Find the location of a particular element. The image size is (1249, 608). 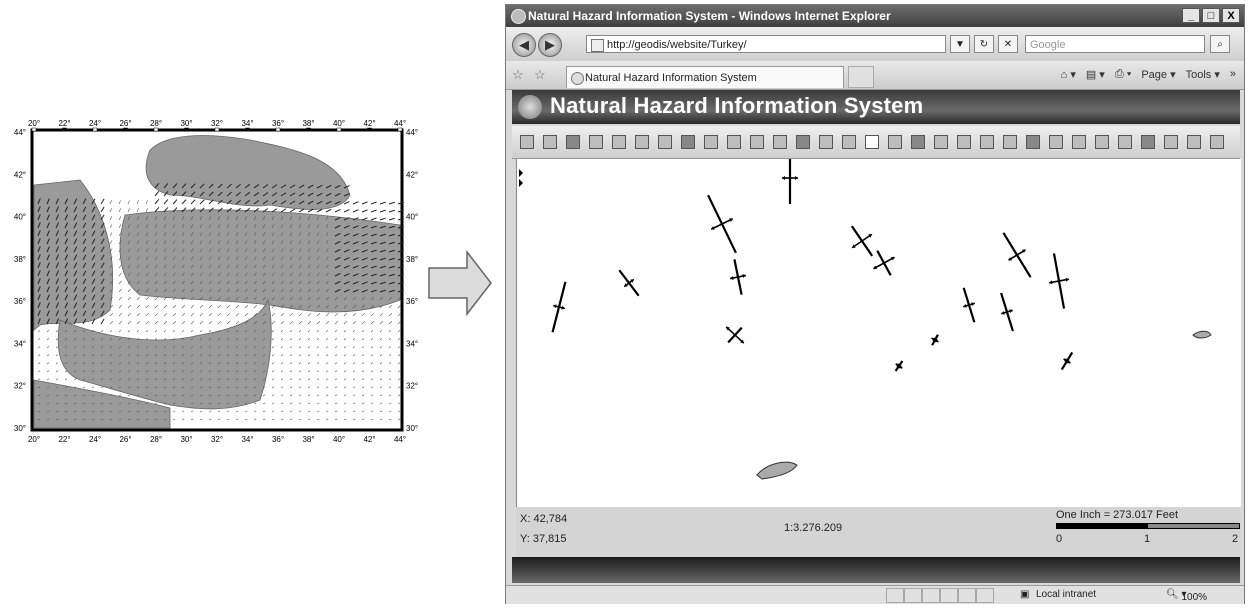

address-input: http://geodis/website/Turkey/ is located at coordinates (766, 44).